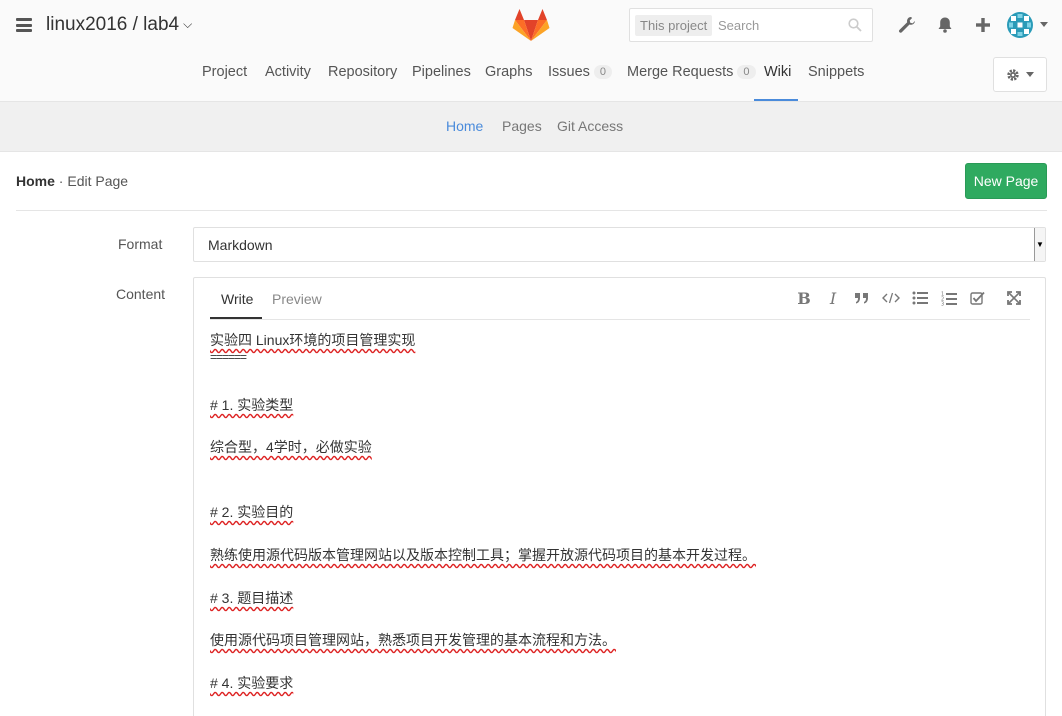 This screenshot has height=716, width=1062. I want to click on nav-merge-requests-label: Merge Requests, so click(680, 72).